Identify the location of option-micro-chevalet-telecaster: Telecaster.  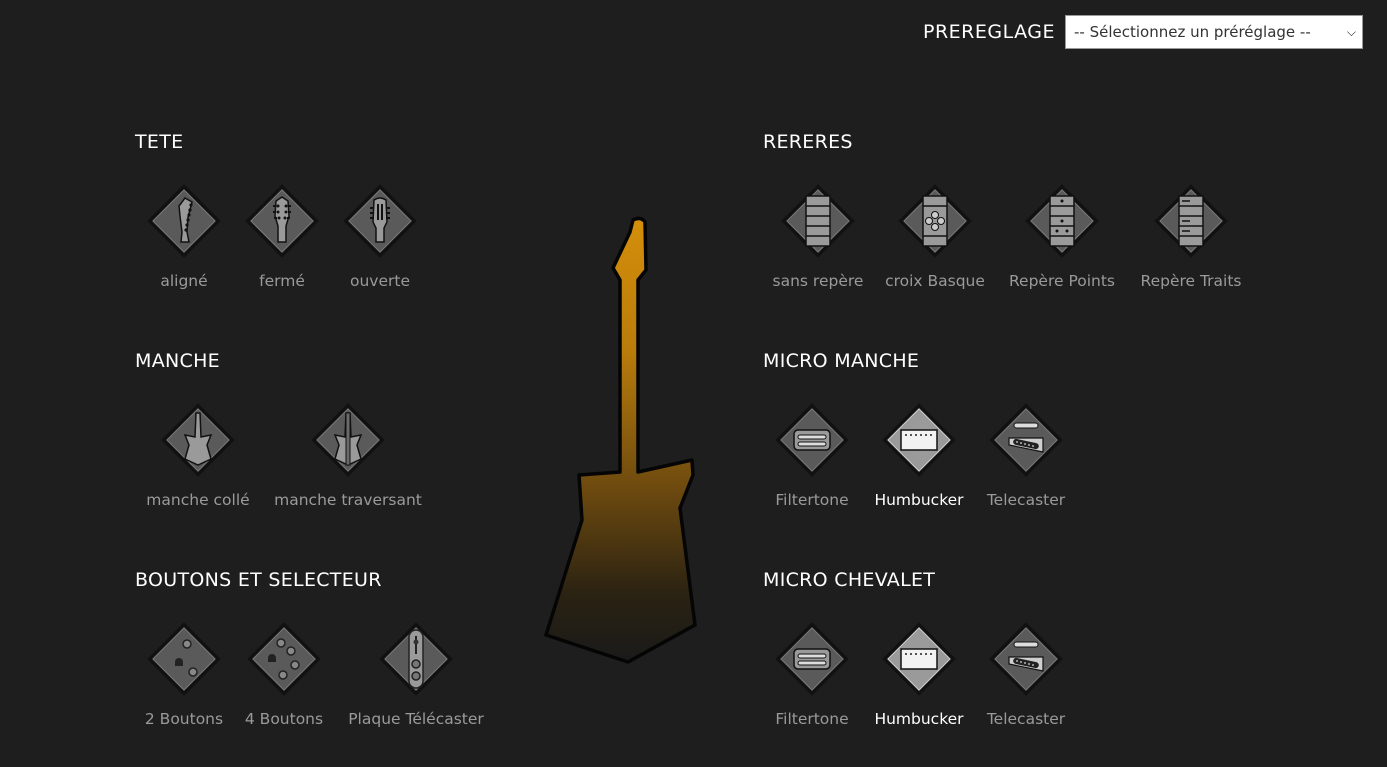
(1026, 674).